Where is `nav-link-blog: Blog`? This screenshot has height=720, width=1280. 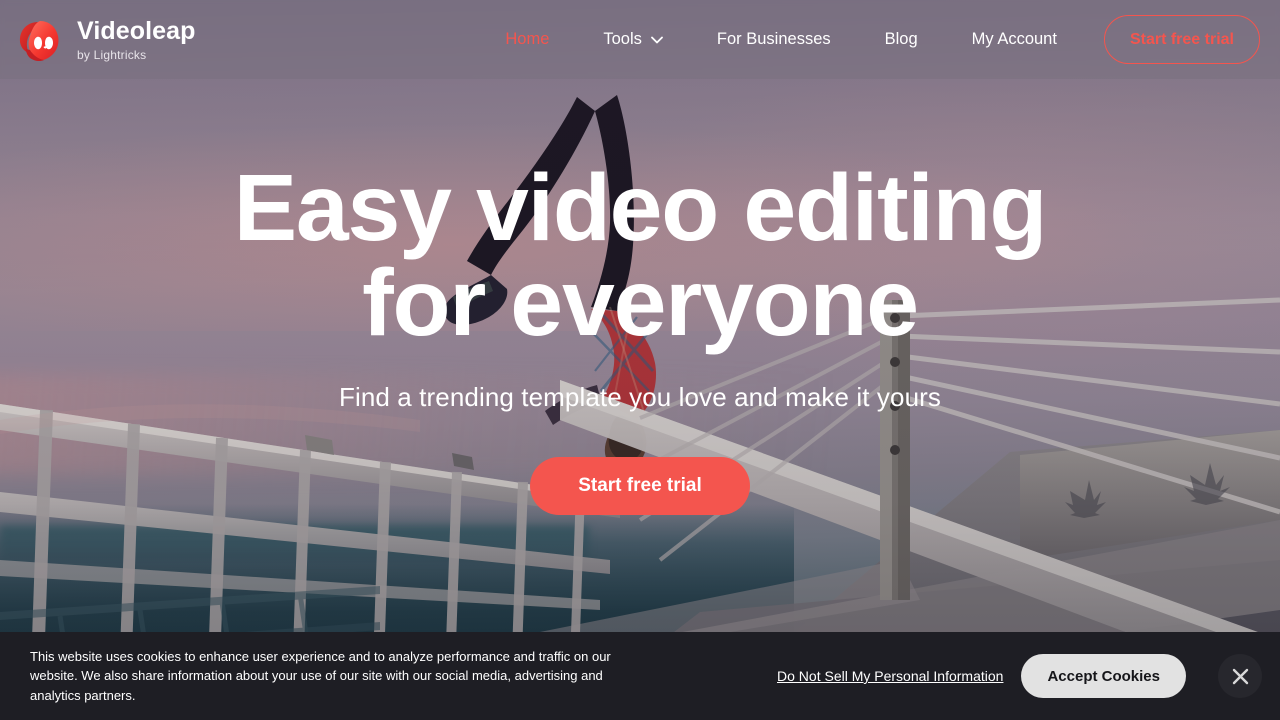
nav-link-blog: Blog is located at coordinates (901, 39).